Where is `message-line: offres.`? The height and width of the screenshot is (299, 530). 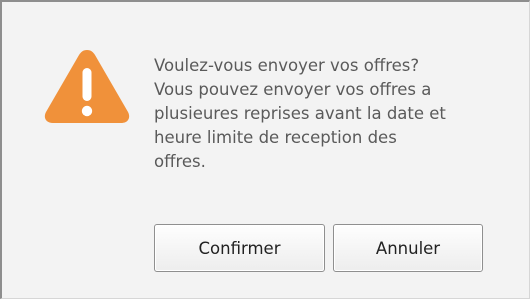 message-line: offres. is located at coordinates (180, 161).